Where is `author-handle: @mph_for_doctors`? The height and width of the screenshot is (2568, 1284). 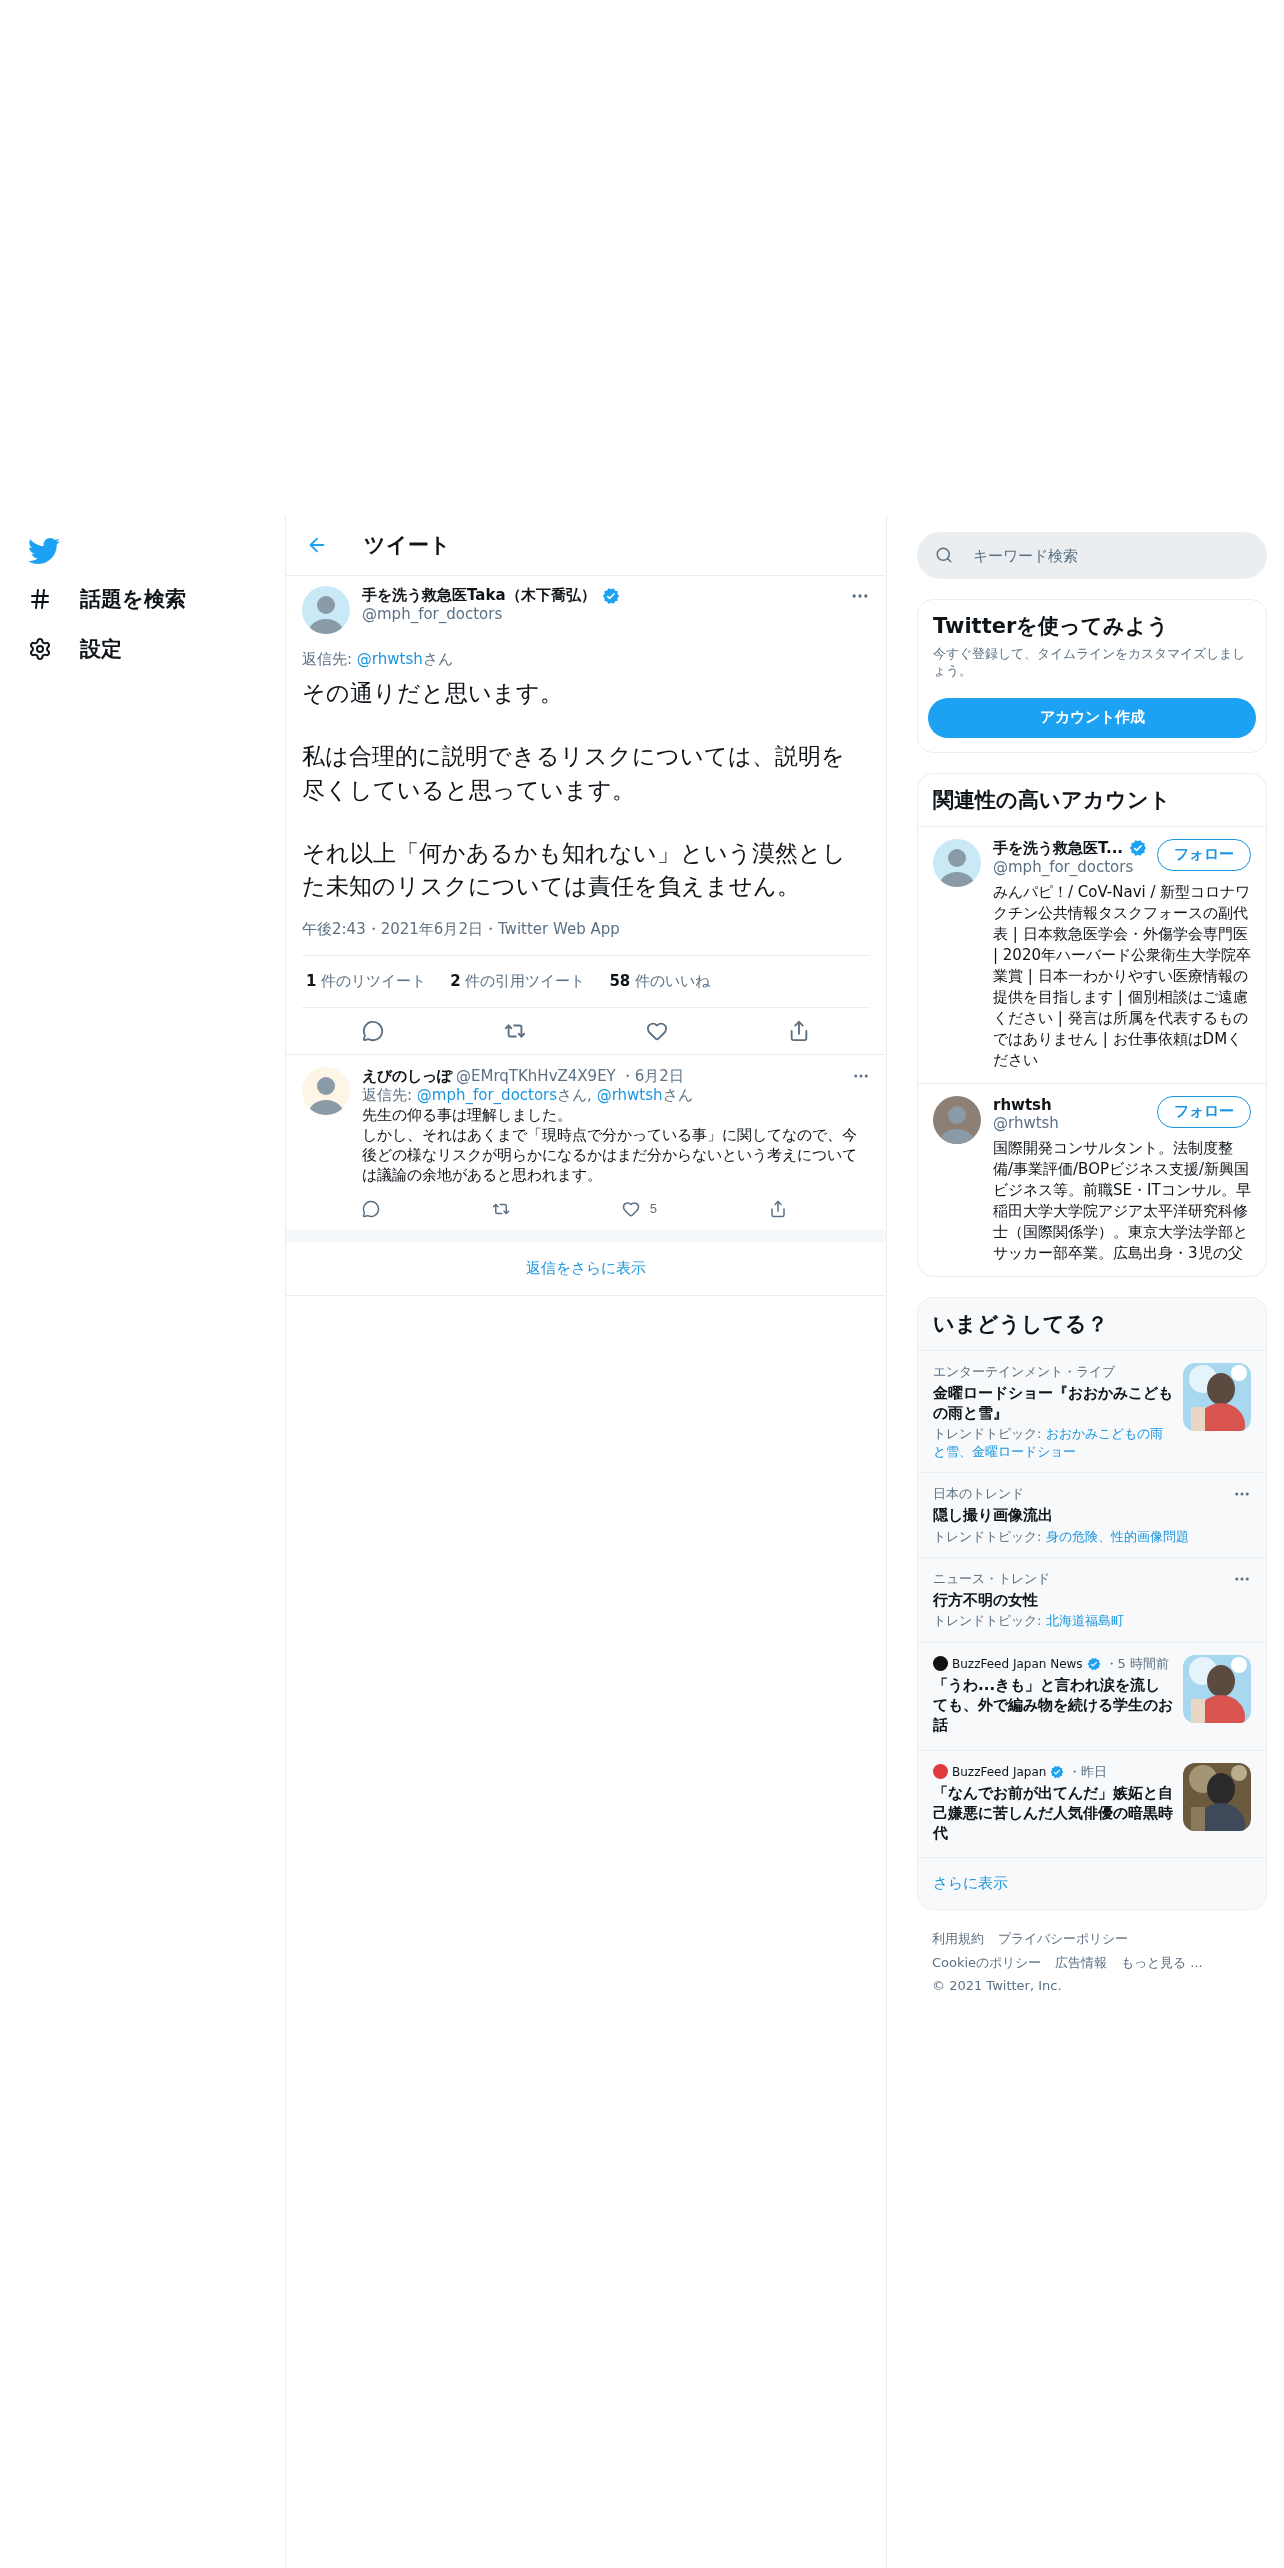
author-handle: @mph_for_doctors is located at coordinates (600, 614).